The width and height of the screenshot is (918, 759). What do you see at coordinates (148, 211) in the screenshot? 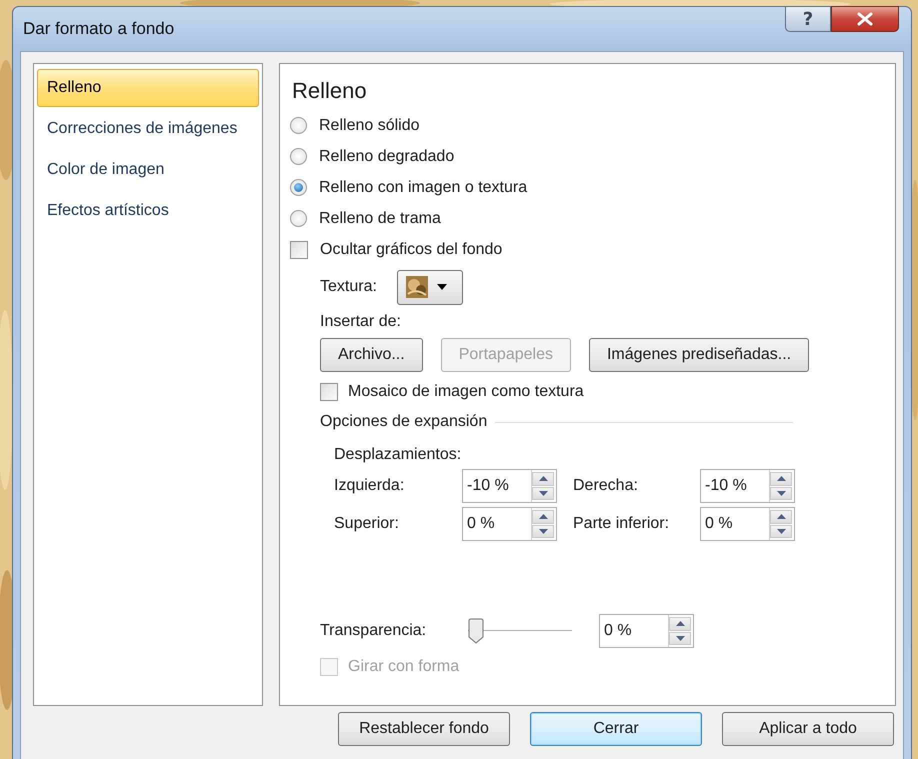
I see `sidebar-item: Efectos artísticos` at bounding box center [148, 211].